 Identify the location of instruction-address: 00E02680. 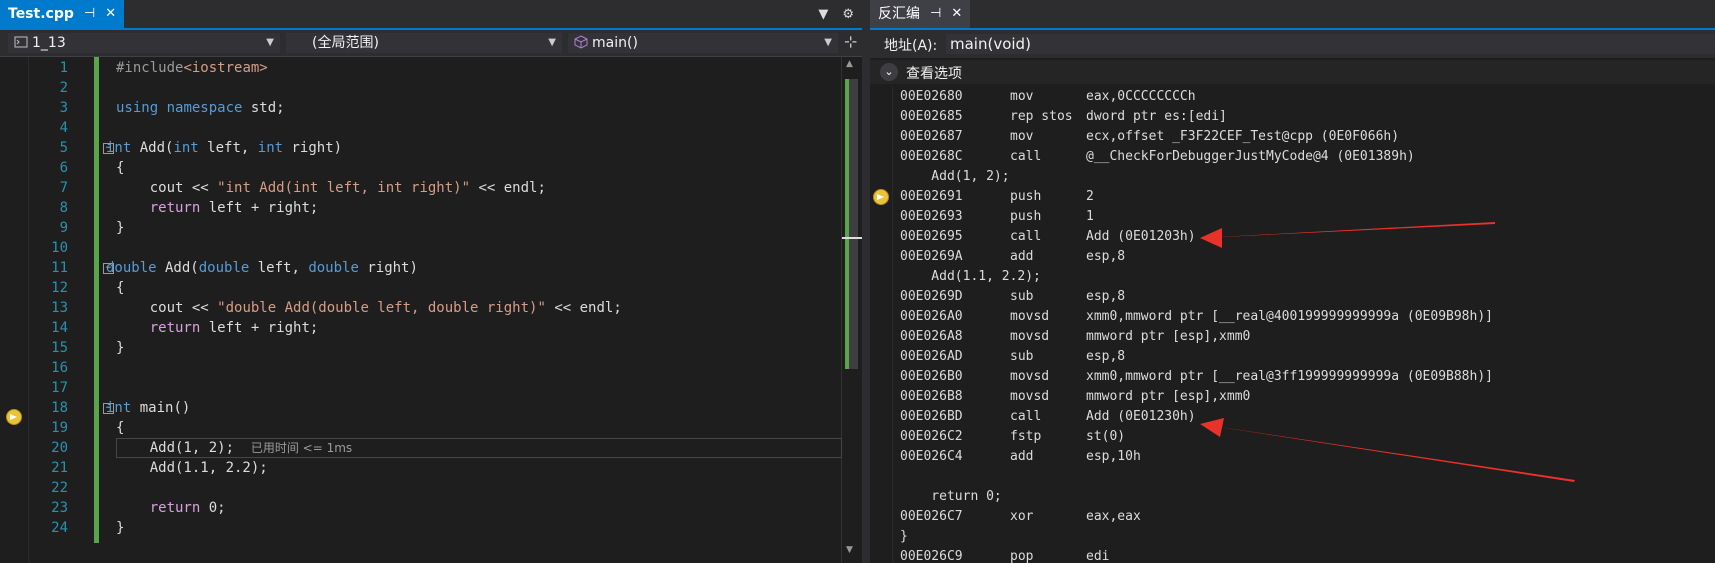
(931, 96).